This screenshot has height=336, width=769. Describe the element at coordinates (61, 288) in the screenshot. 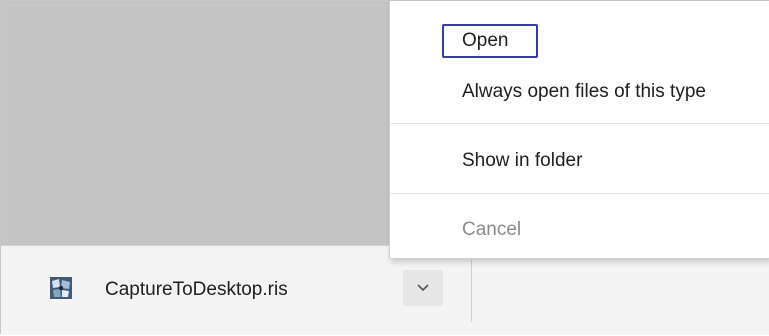

I see `application-file-icon` at that location.